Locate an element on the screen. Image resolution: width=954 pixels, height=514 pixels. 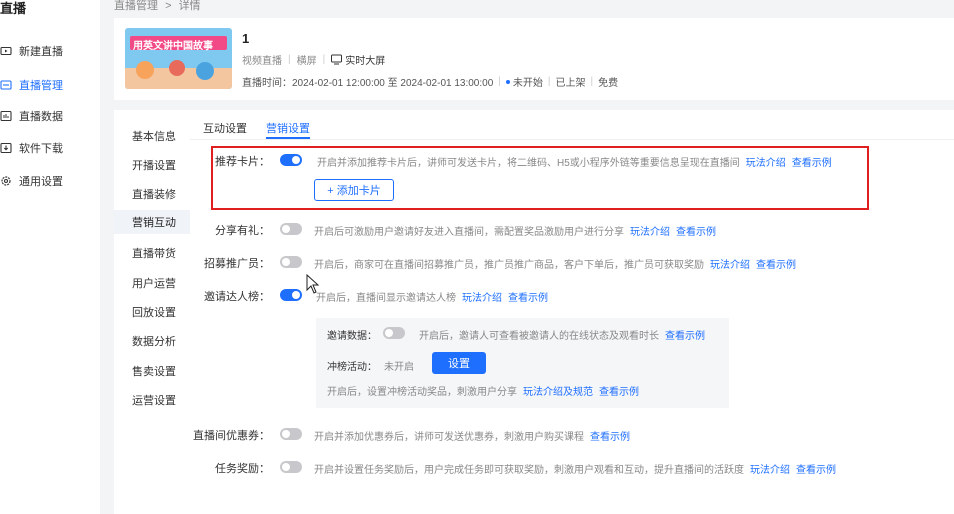
bigscreen-link: 实时大屏 is located at coordinates (358, 59).